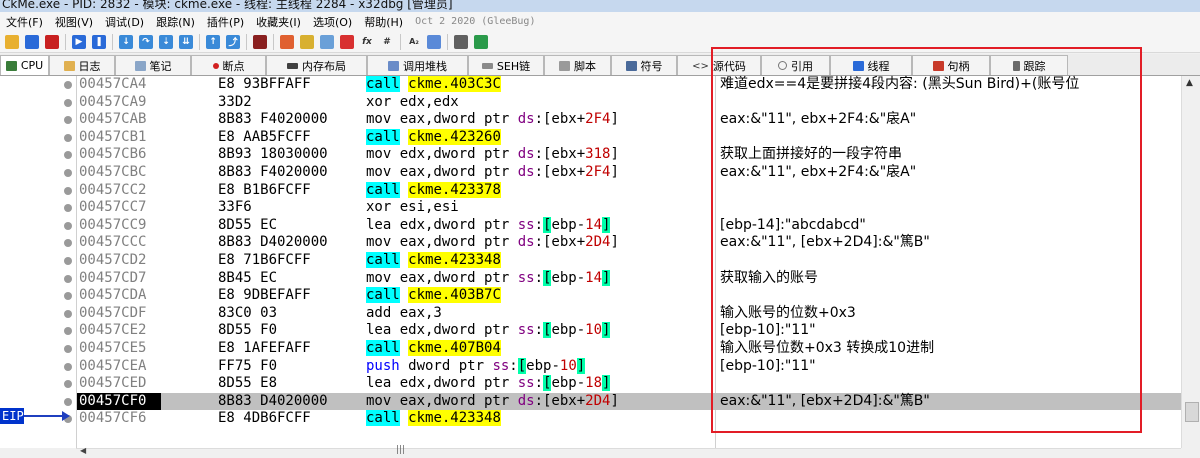 This screenshot has height=458, width=1200. Describe the element at coordinates (1192, 412) in the screenshot. I see `scrollbar-thumb` at that location.